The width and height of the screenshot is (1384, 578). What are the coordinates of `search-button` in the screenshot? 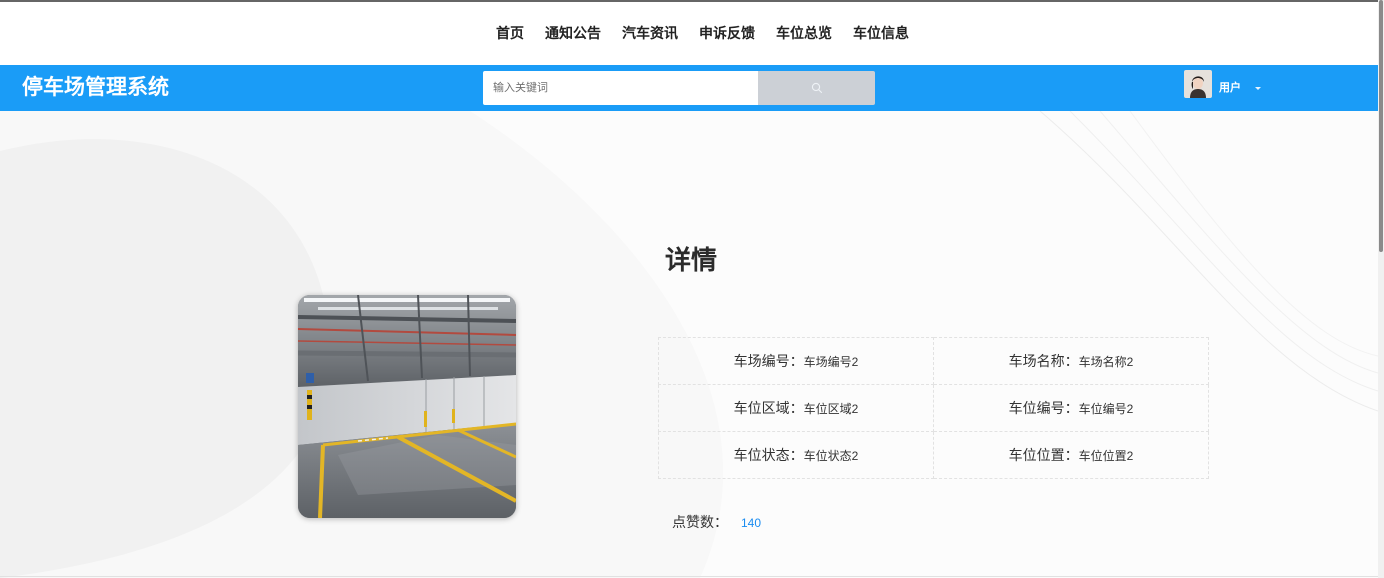 It's located at (816, 88).